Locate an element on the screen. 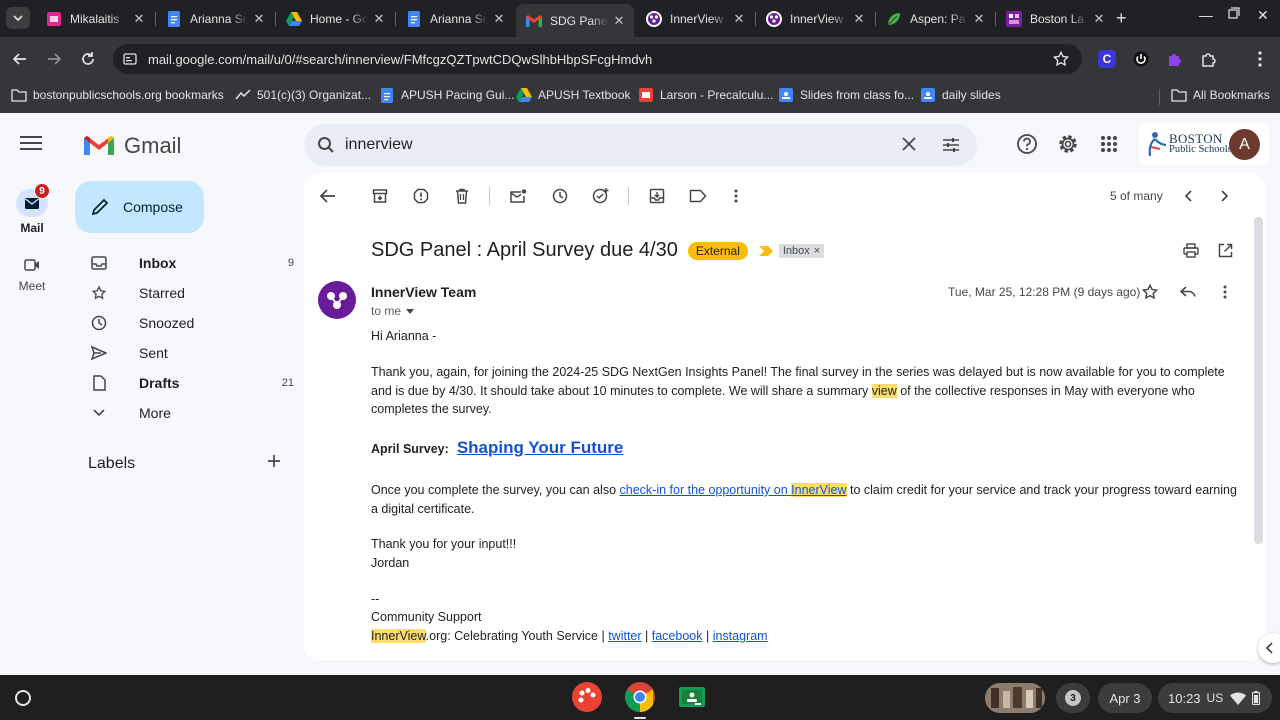 The image size is (1280, 720). trash-icon is located at coordinates (462, 196).